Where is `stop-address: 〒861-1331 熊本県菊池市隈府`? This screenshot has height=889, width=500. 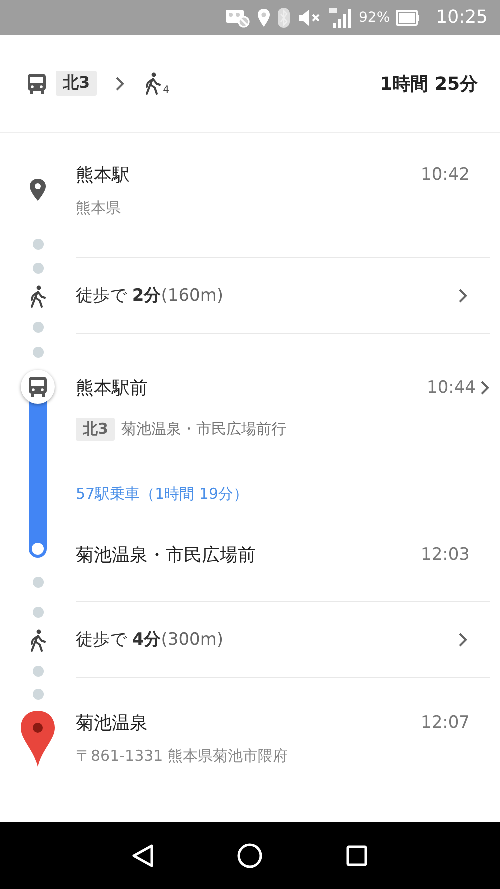
stop-address: 〒861-1331 熊本県菊池市隈府 is located at coordinates (182, 756).